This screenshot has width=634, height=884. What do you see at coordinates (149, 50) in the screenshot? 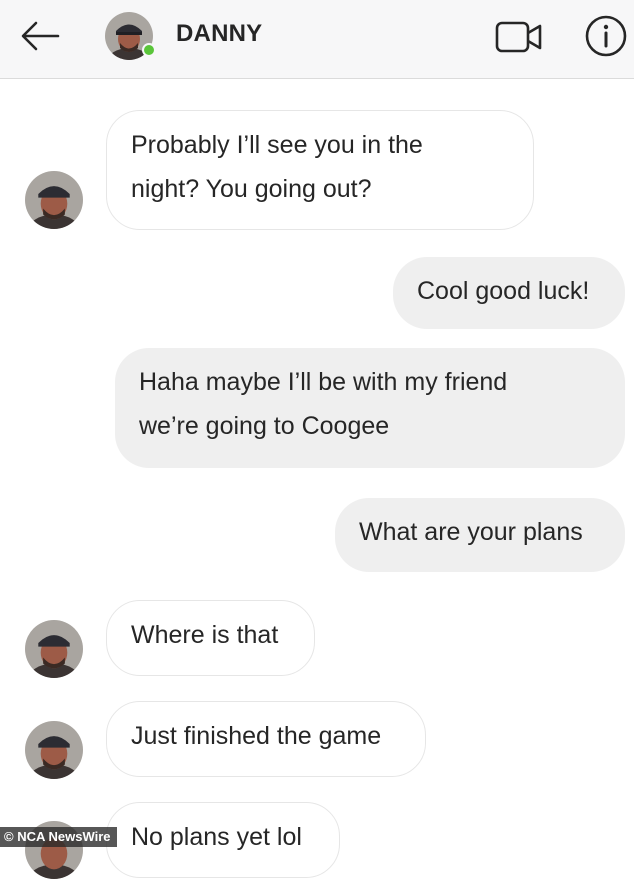
I see `online-status-indicator` at bounding box center [149, 50].